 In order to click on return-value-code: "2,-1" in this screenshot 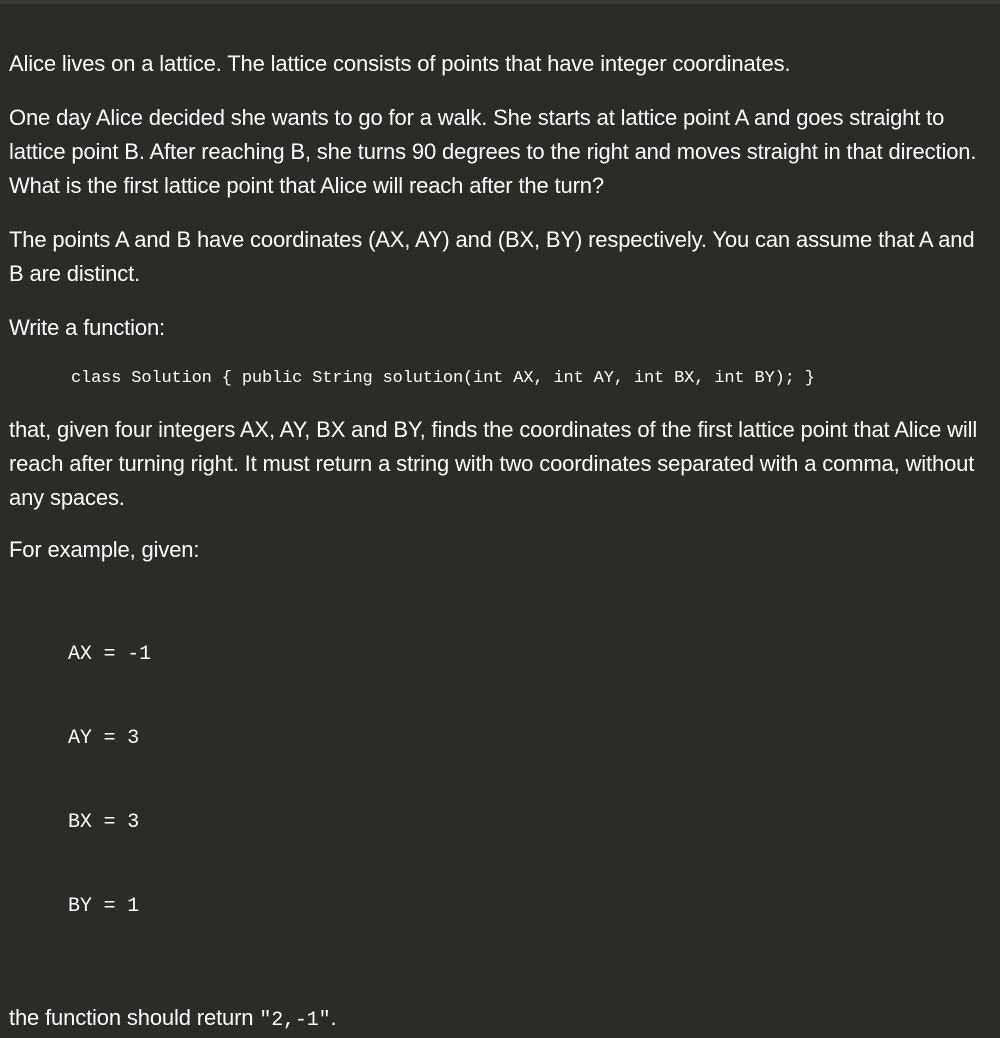, I will do `click(295, 1020)`.